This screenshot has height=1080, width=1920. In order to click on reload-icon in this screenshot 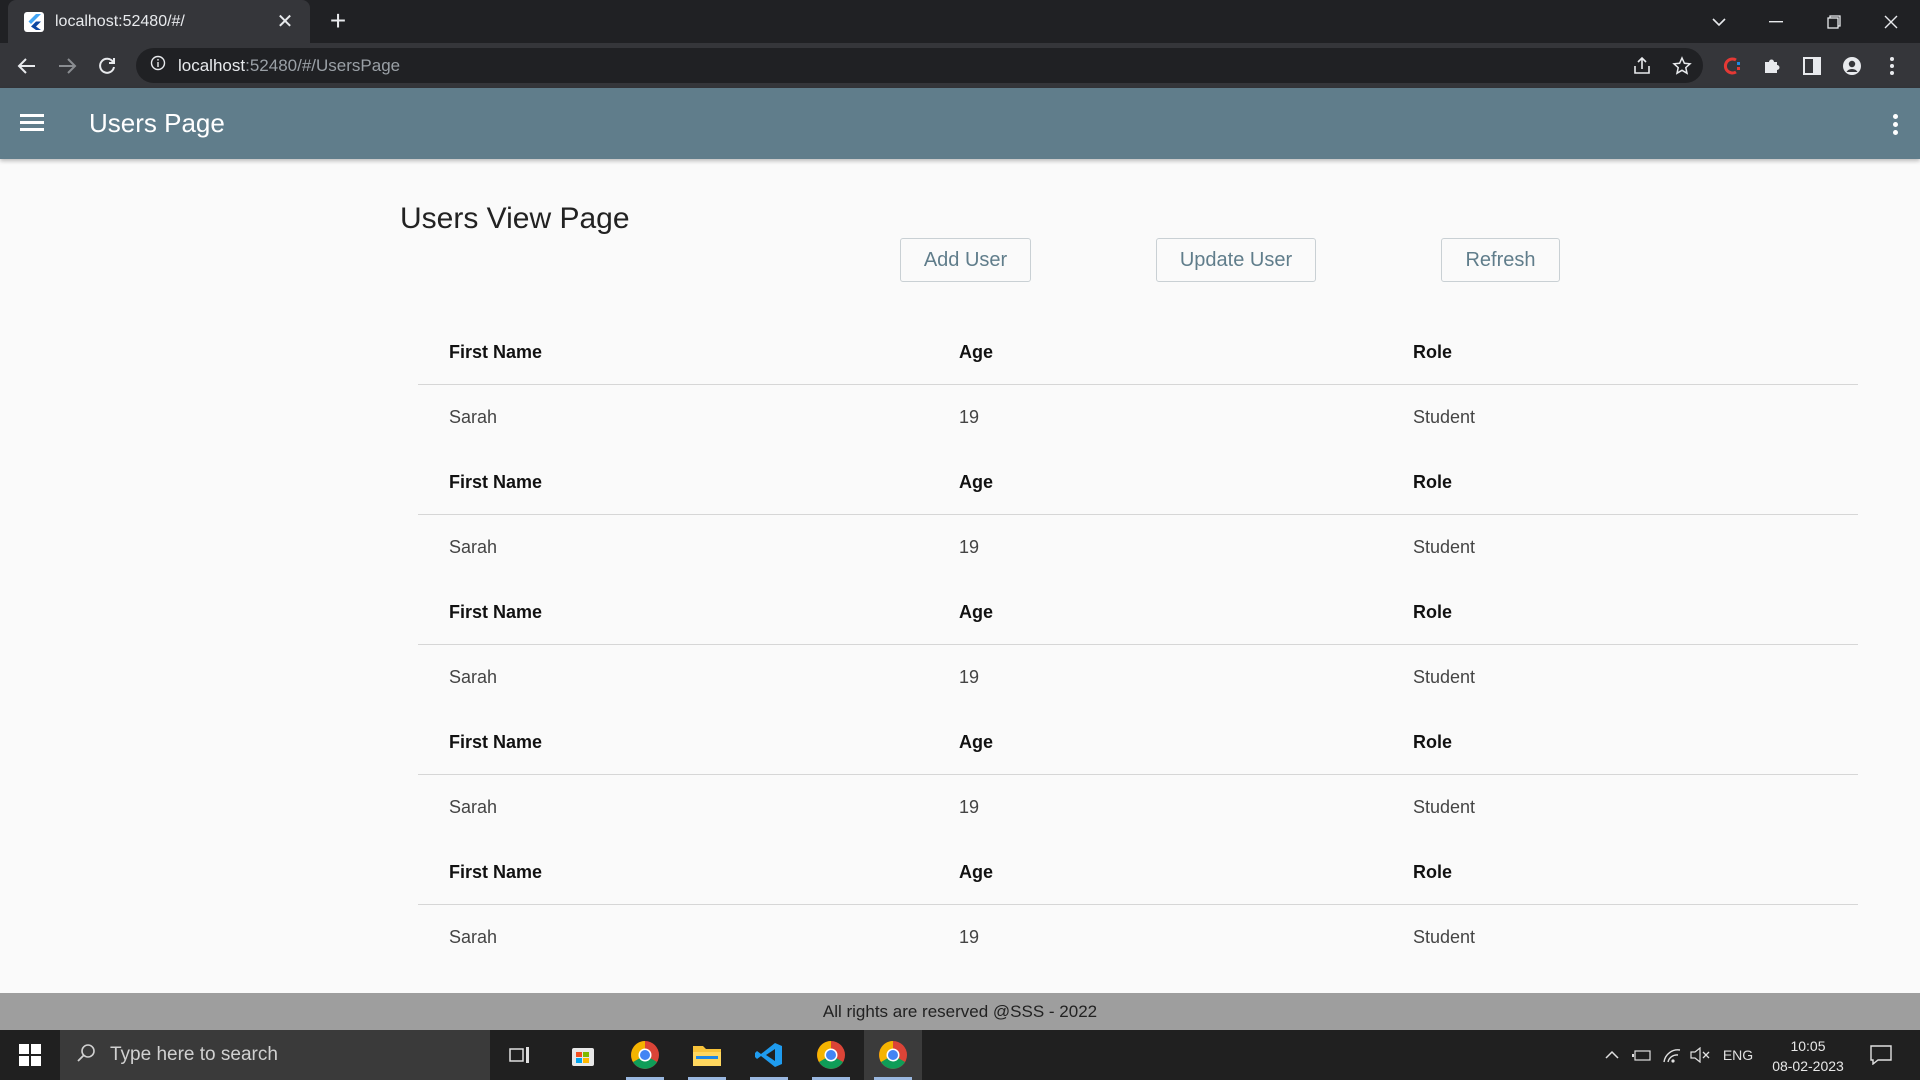, I will do `click(107, 66)`.